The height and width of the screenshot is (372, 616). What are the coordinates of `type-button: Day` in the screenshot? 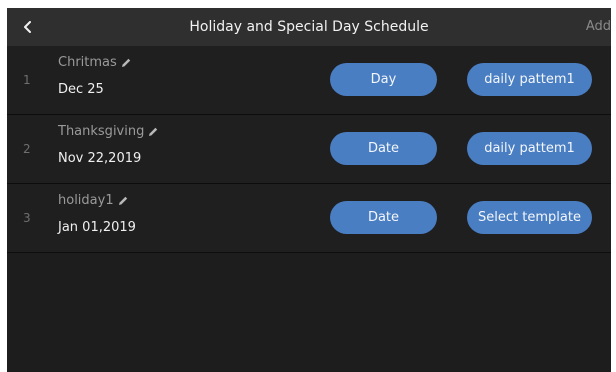 It's located at (383, 79).